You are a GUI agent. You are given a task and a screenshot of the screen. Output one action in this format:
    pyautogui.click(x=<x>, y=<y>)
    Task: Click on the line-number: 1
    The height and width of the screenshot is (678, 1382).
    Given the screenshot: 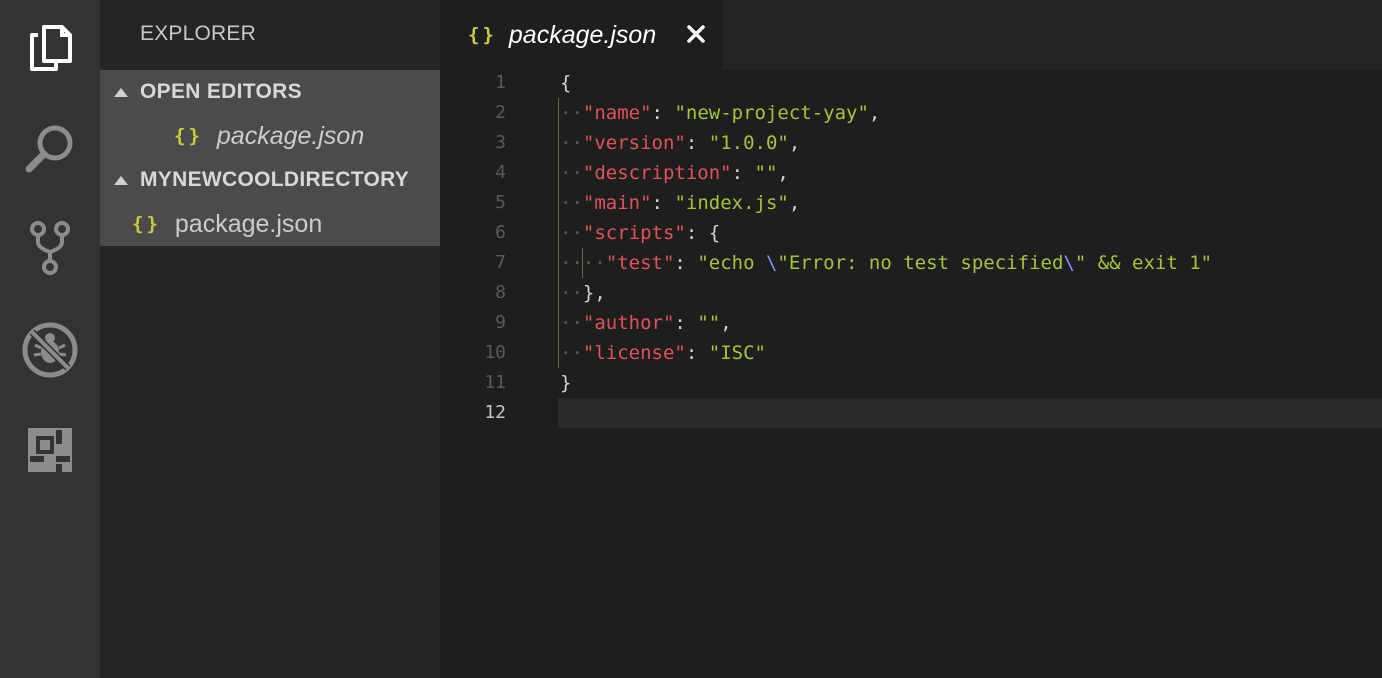 What is the action you would take?
    pyautogui.click(x=500, y=82)
    